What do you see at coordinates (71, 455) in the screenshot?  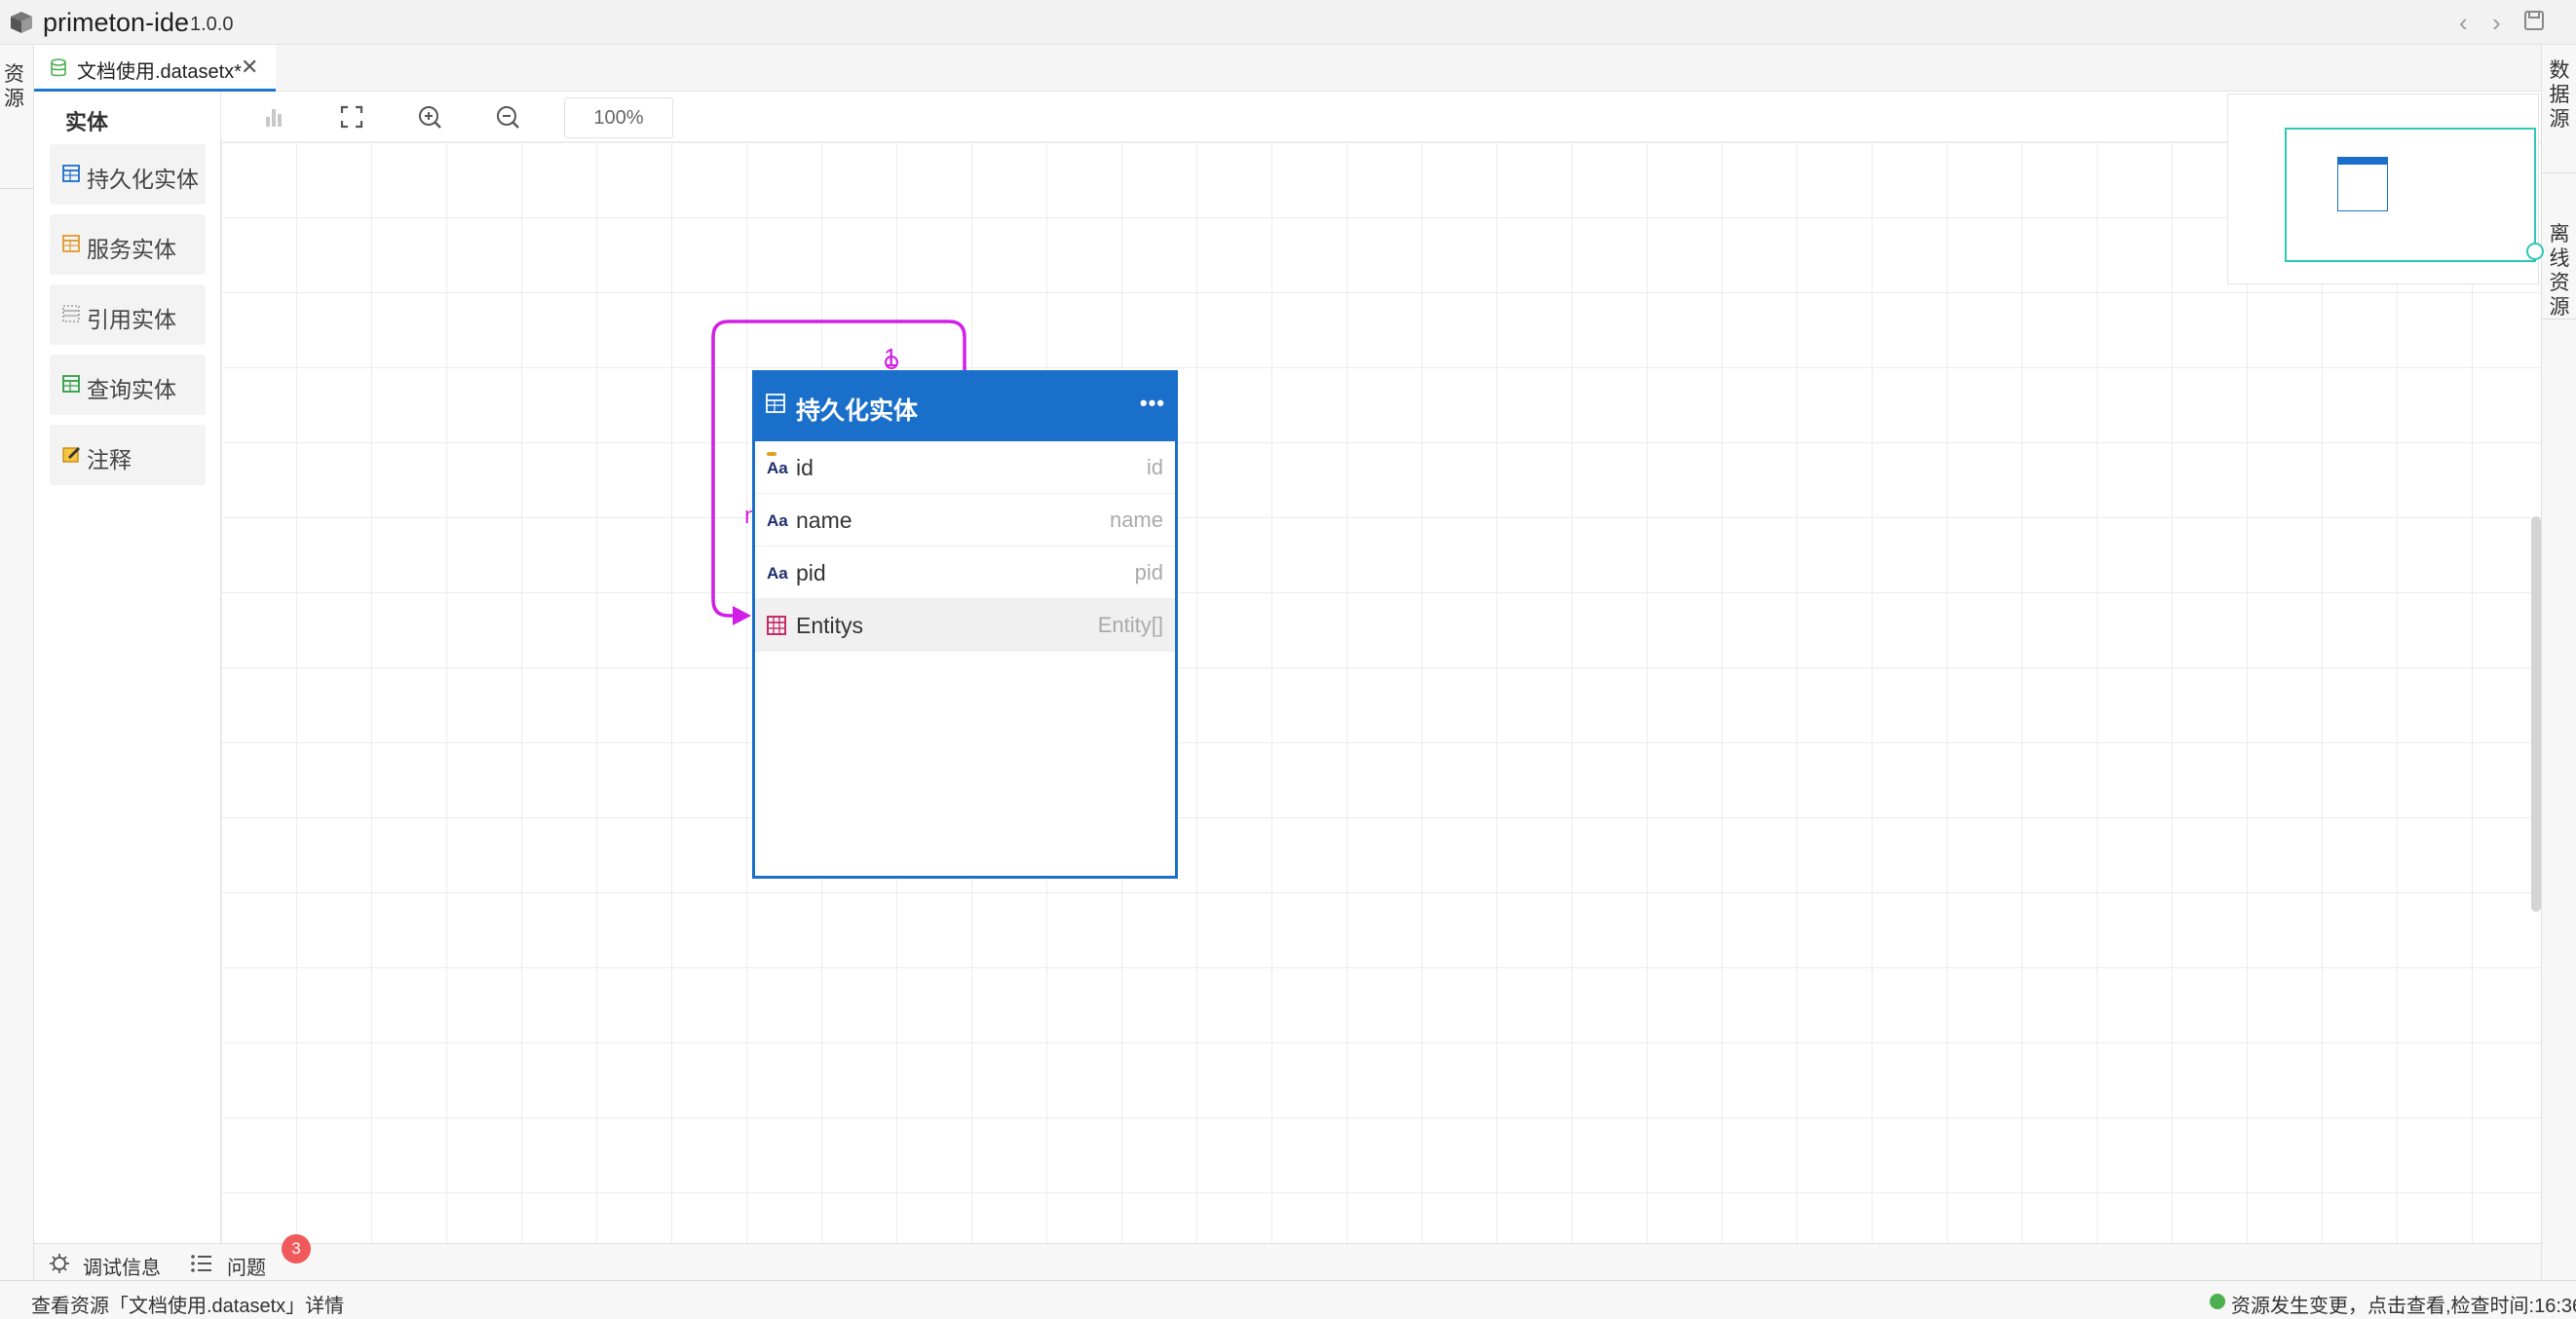 I see `annotation-icon` at bounding box center [71, 455].